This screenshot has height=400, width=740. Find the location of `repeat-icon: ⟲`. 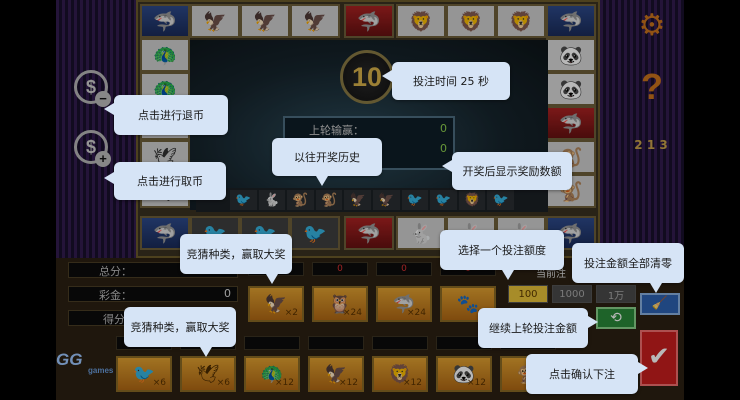

repeat-icon: ⟲ is located at coordinates (616, 318).